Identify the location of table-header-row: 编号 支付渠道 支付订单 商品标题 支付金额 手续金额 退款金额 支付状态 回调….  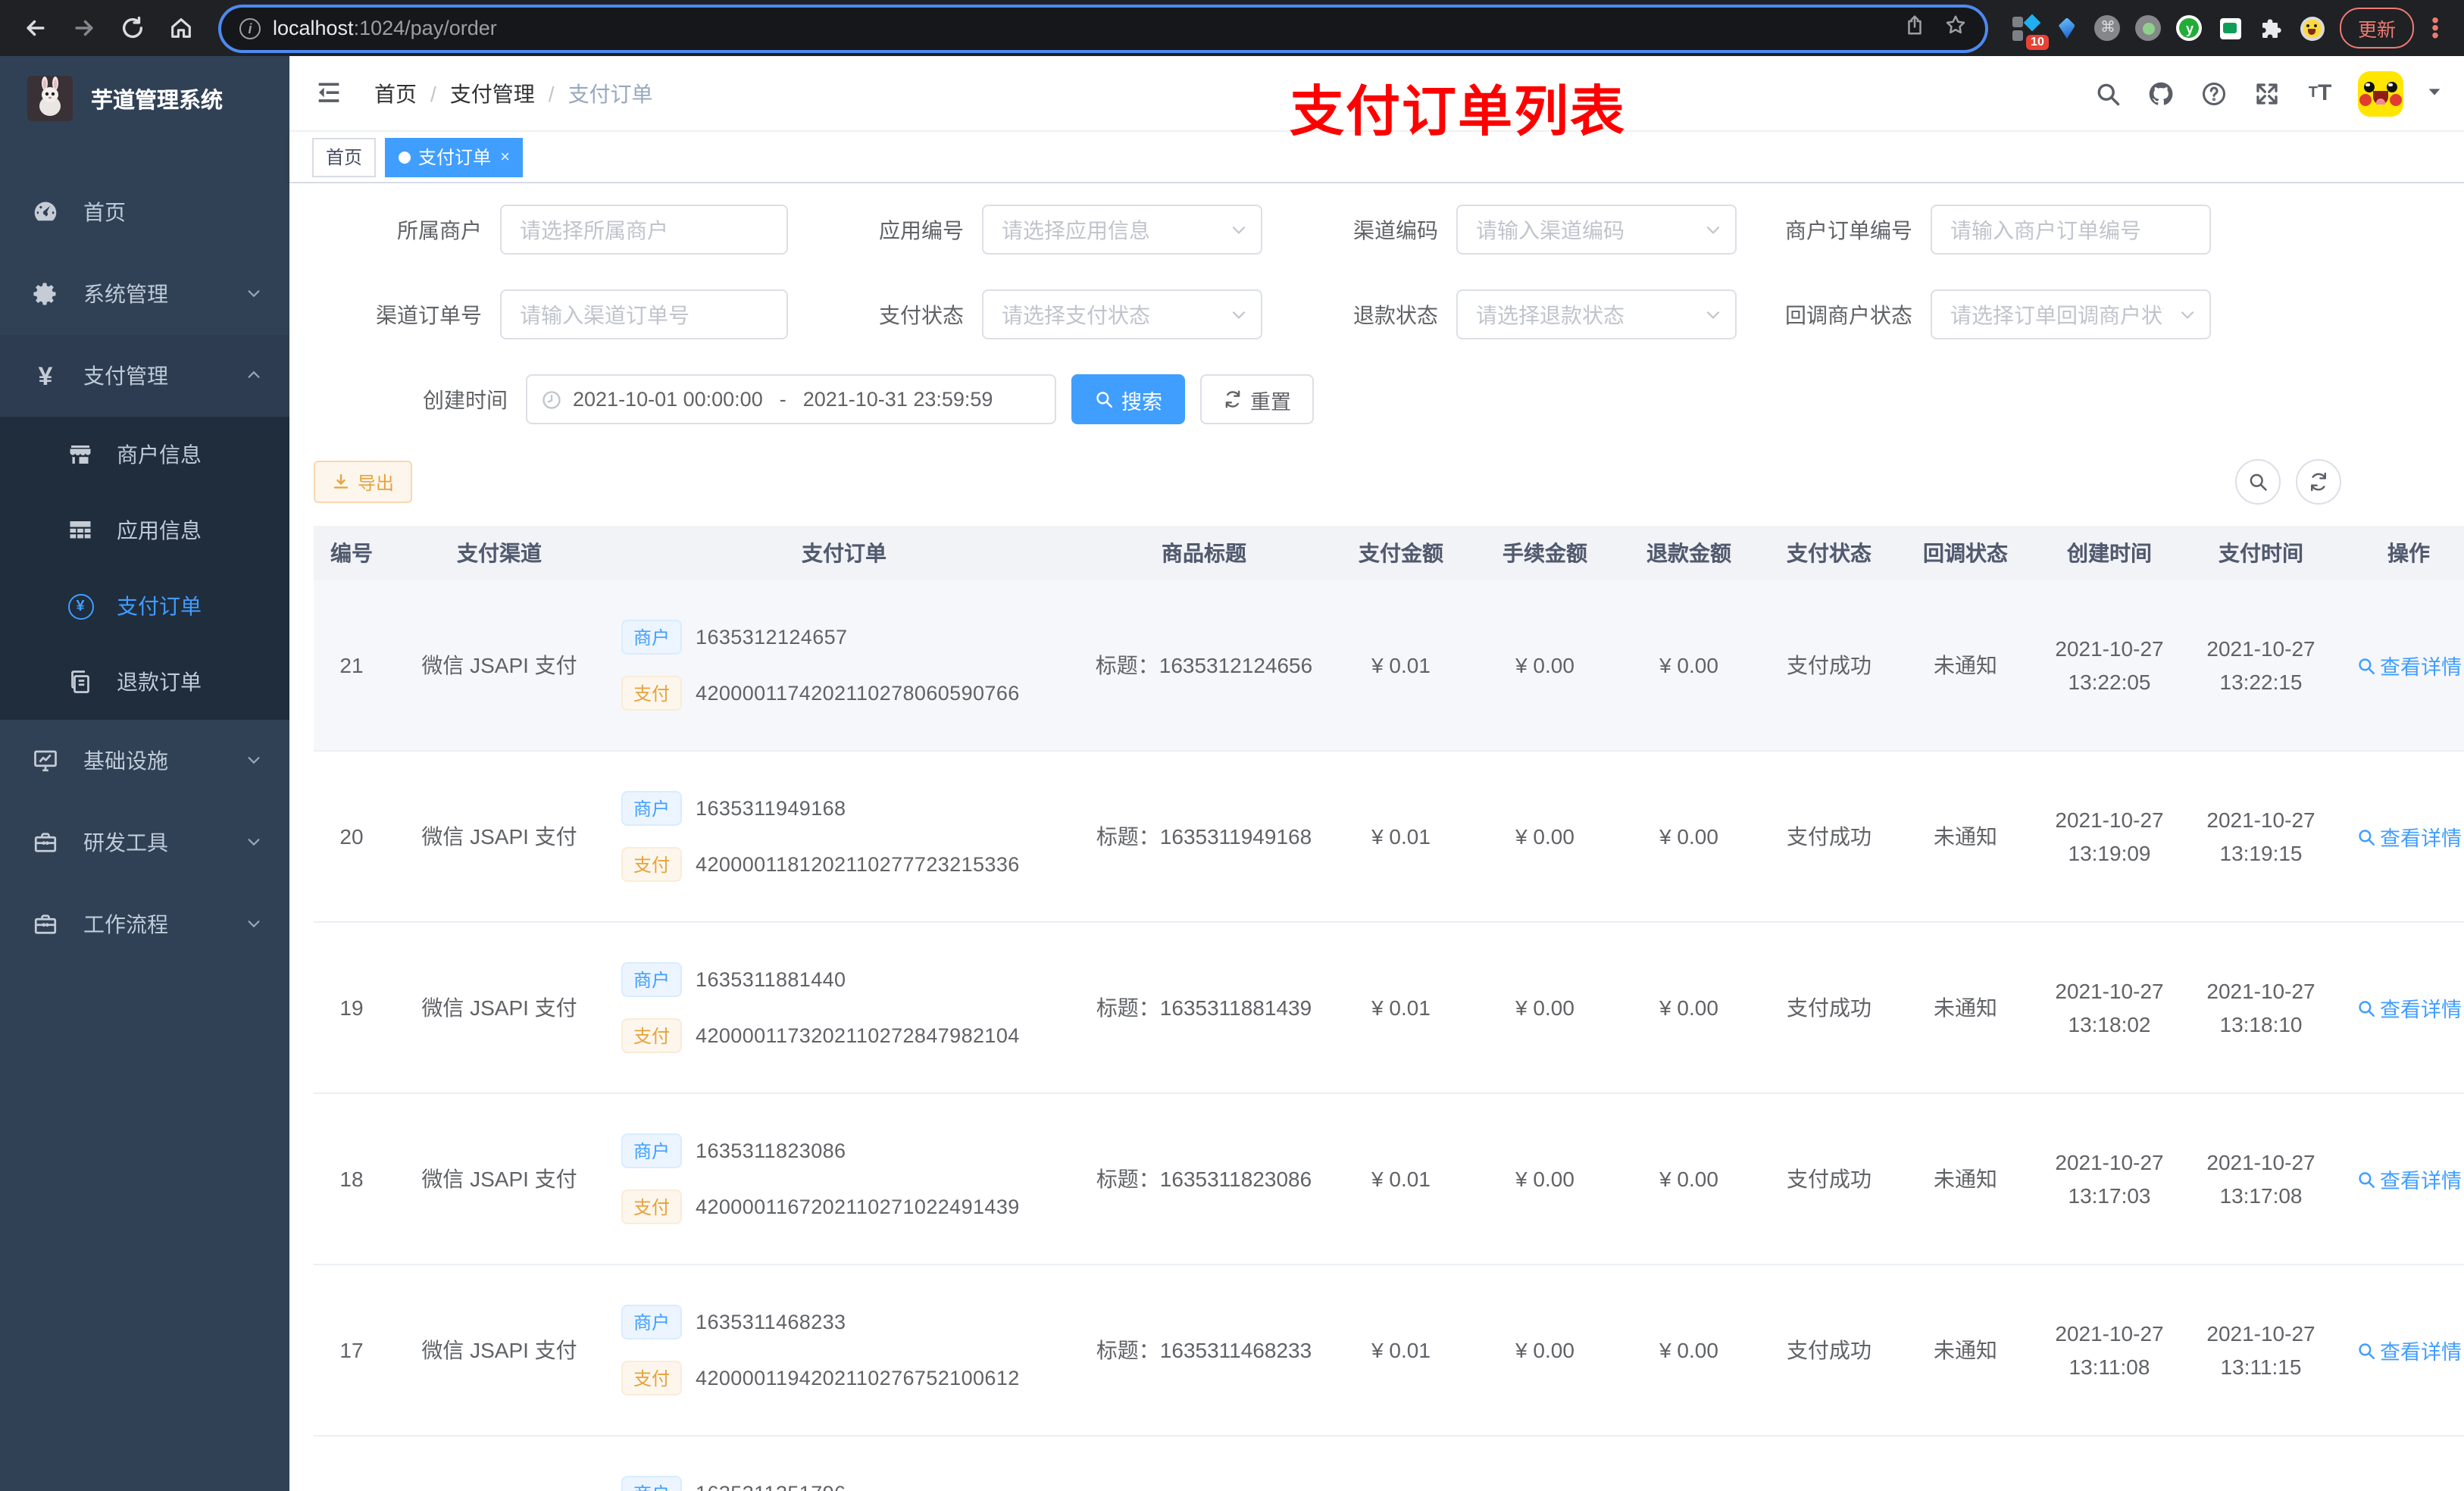
(1389, 553).